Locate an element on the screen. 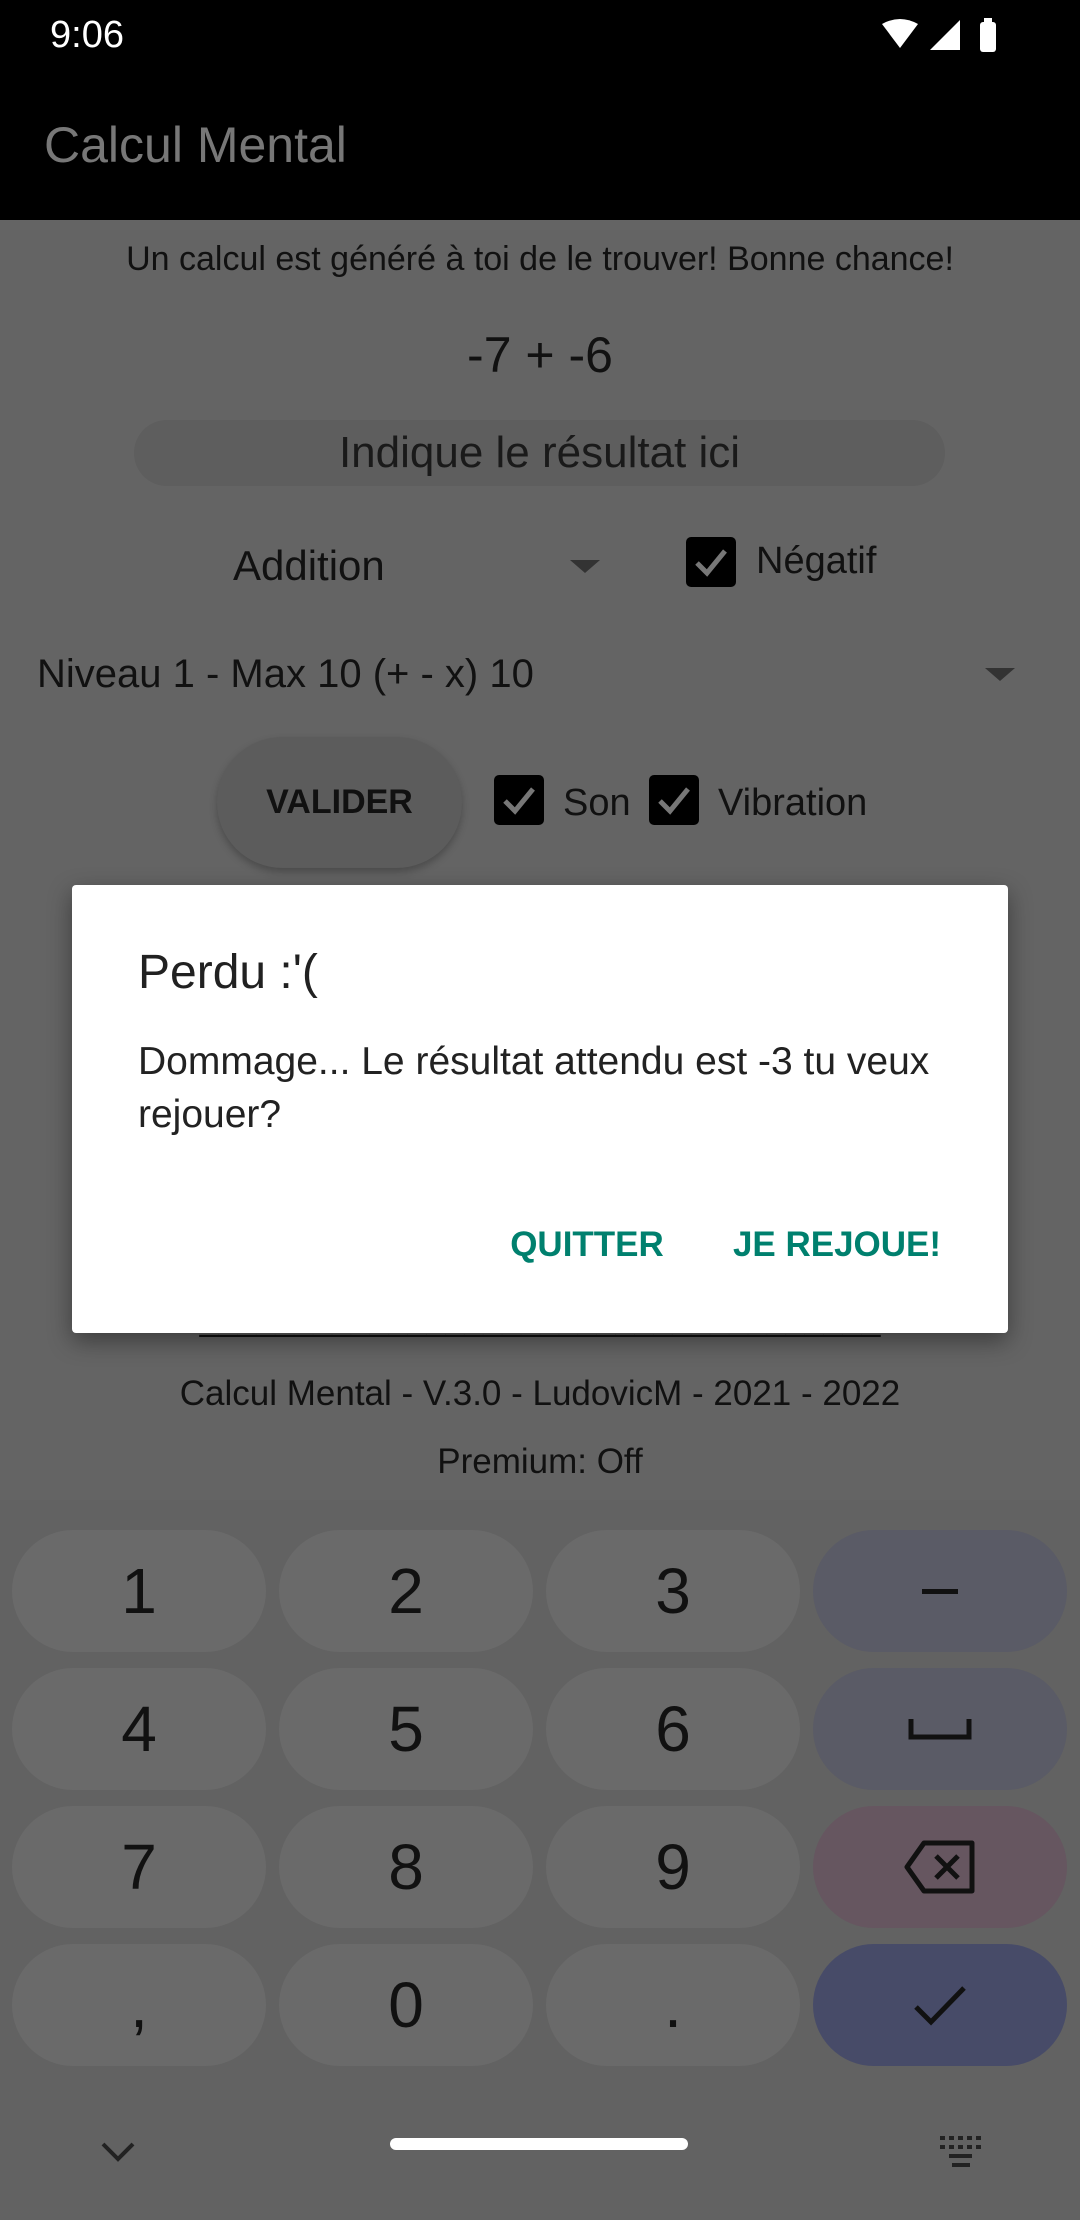  son-checkbox: Son is located at coordinates (560, 800).